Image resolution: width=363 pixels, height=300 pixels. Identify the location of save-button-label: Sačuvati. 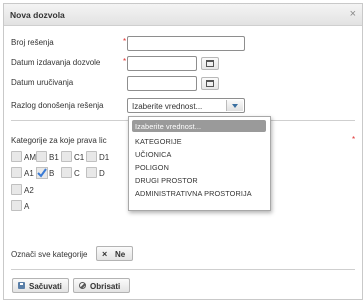
(45, 286).